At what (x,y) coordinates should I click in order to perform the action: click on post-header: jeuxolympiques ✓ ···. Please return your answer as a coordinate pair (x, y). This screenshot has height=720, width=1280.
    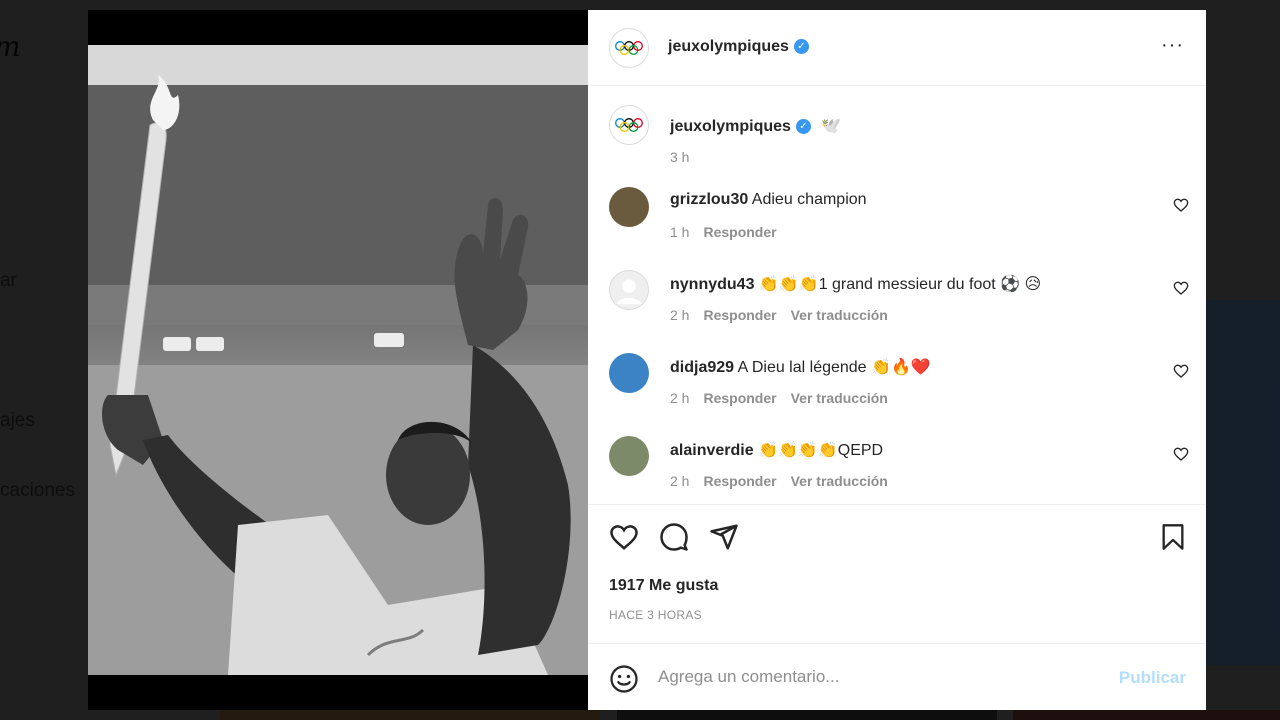
    Looking at the image, I should click on (897, 48).